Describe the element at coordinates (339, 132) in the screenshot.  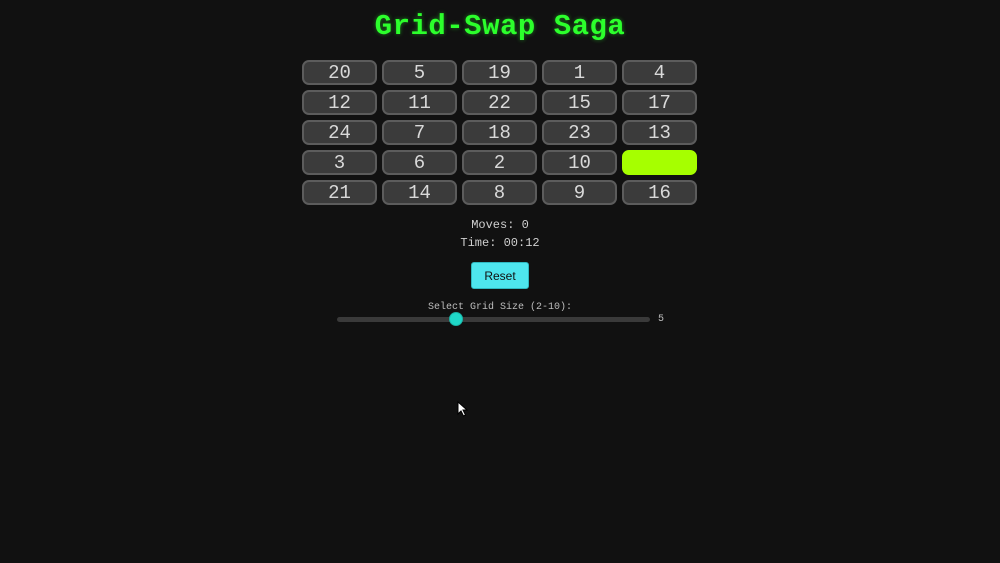
I see `grid-tile: 24` at that location.